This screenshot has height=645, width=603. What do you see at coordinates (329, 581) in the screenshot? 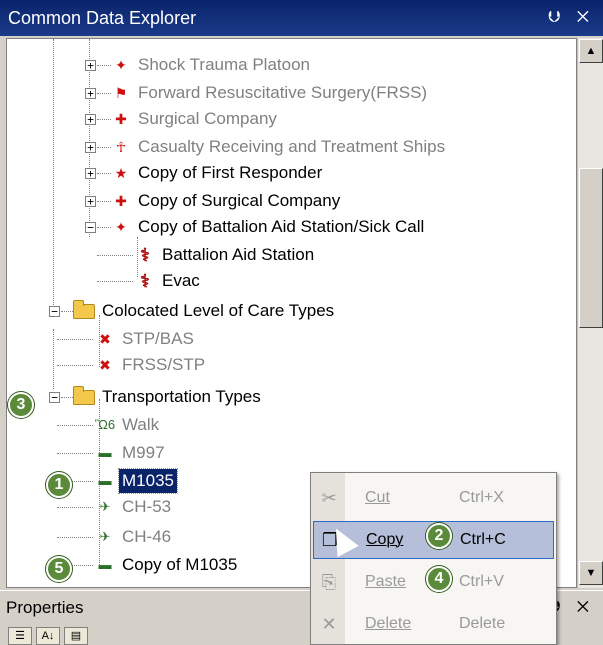
I see `paste-icon: ⎘` at bounding box center [329, 581].